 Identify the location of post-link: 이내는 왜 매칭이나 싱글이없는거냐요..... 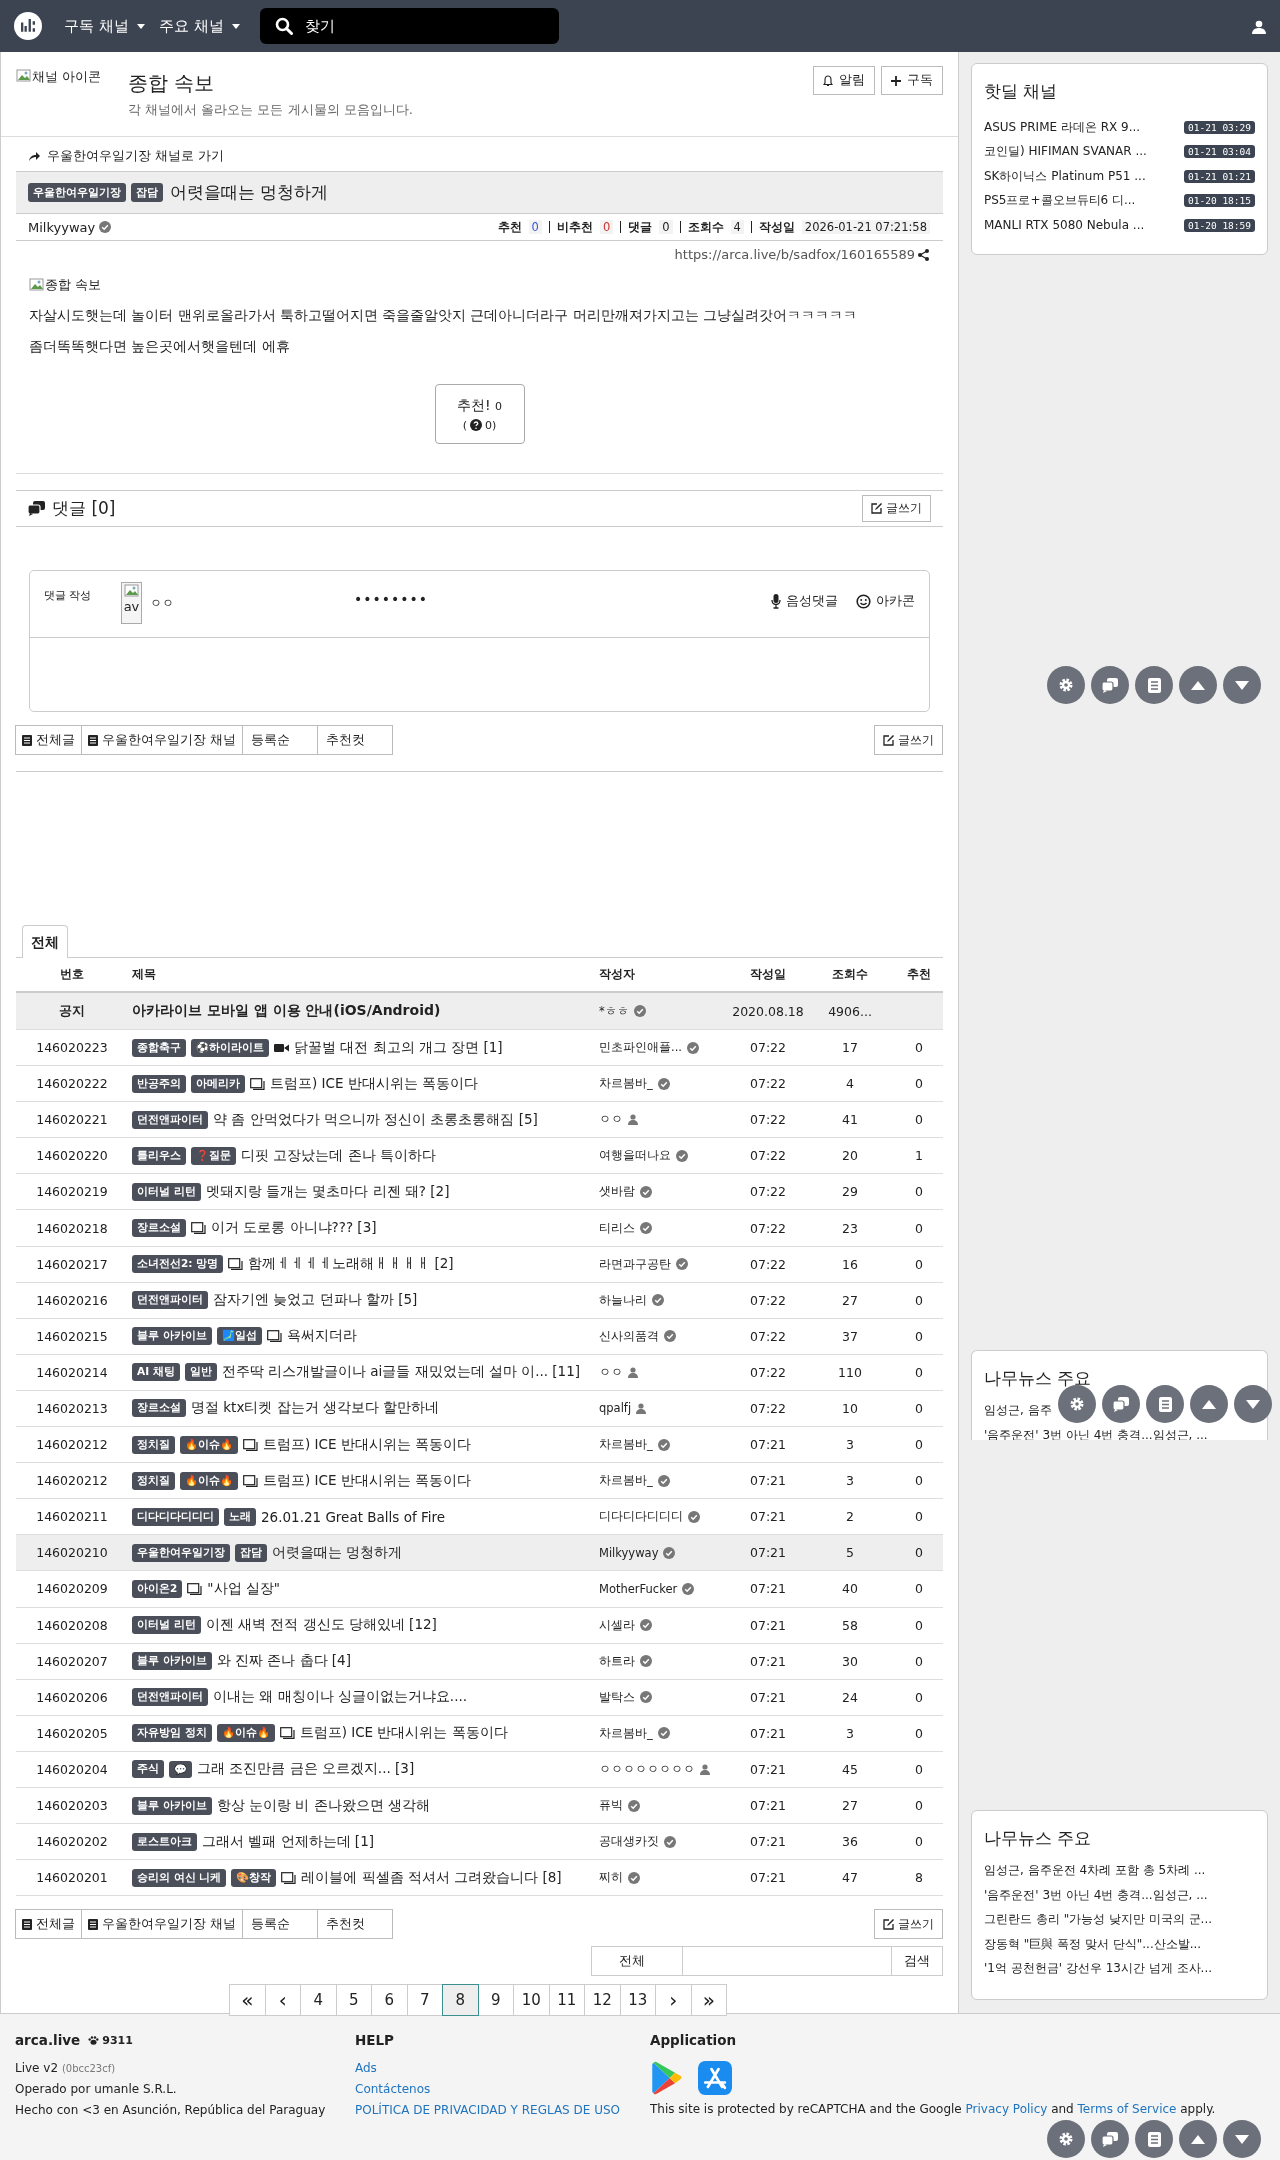
(340, 1697).